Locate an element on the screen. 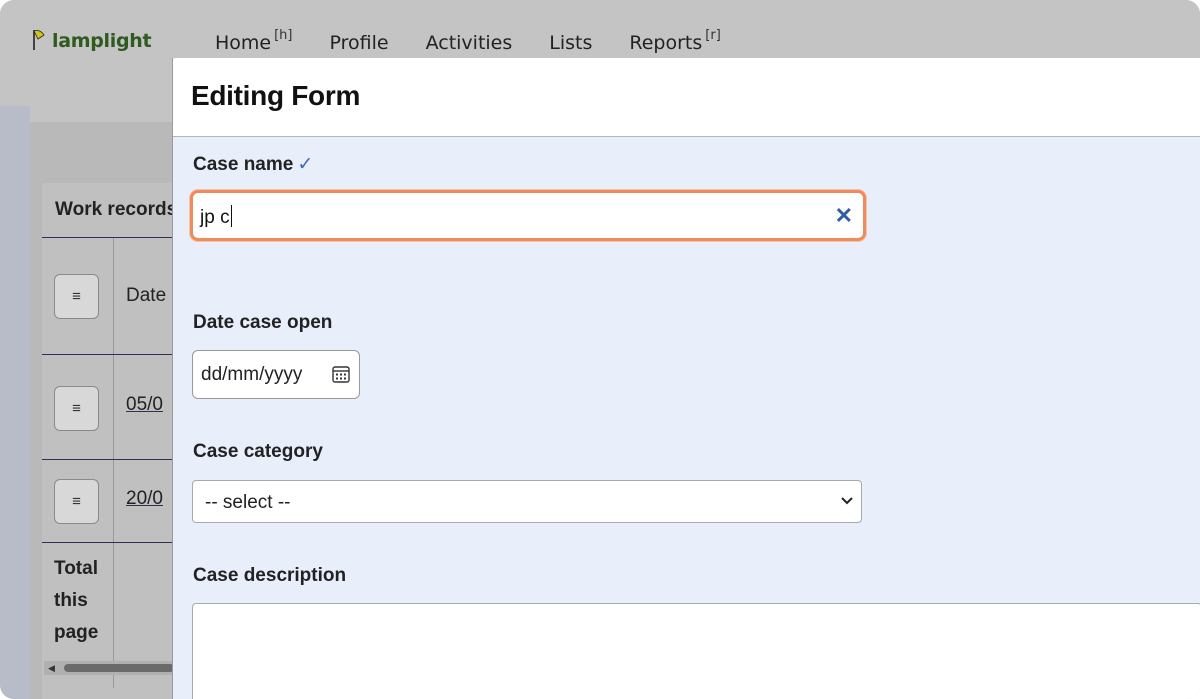 Image resolution: width=1200 pixels, height=699 pixels. case-name-value: jp c is located at coordinates (216, 217).